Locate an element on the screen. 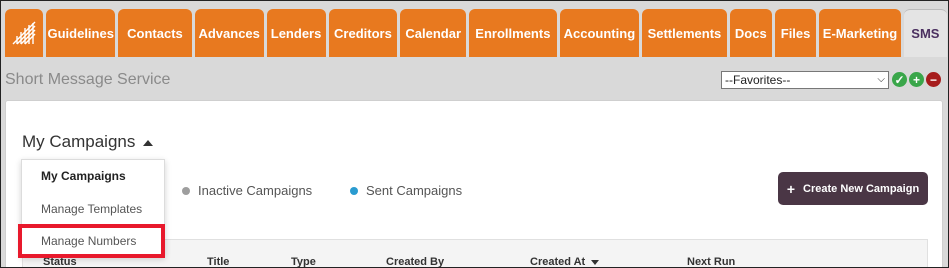  filter-inactive-label: Inactive Campaigns is located at coordinates (255, 190).